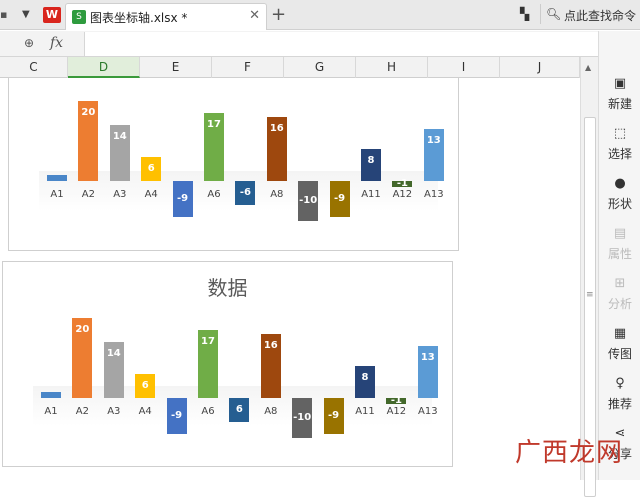 This screenshot has width=640, height=497. I want to click on chevron-down-icon: ▼, so click(26, 14).